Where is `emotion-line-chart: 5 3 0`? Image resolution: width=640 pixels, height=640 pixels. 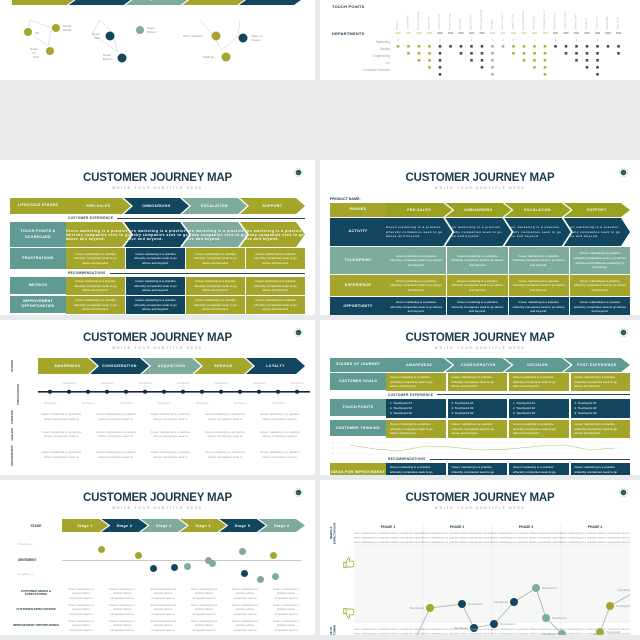 emotion-line-chart: 5 3 0 is located at coordinates (480, 448).